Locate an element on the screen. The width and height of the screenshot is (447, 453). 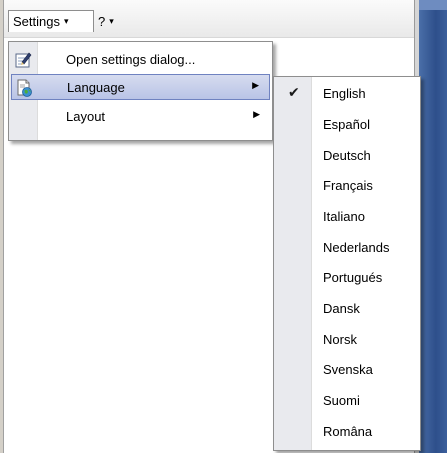
language-option-espanol: Español is located at coordinates (347, 125).